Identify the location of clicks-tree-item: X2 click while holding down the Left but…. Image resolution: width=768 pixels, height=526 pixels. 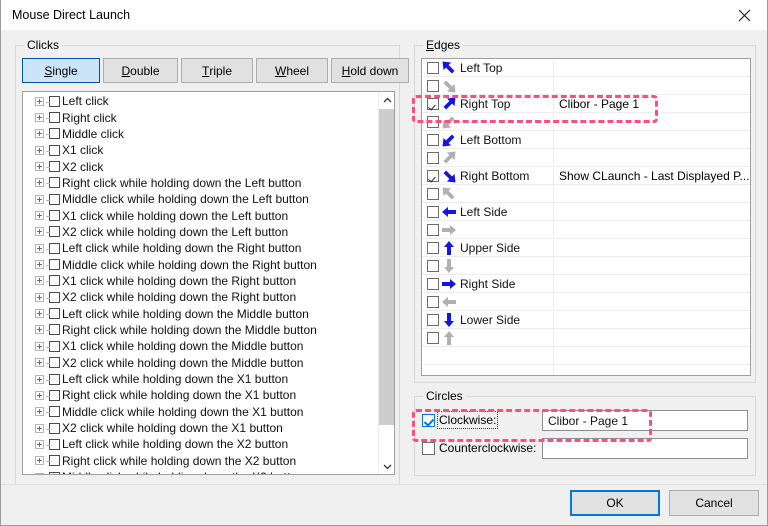
(201, 232).